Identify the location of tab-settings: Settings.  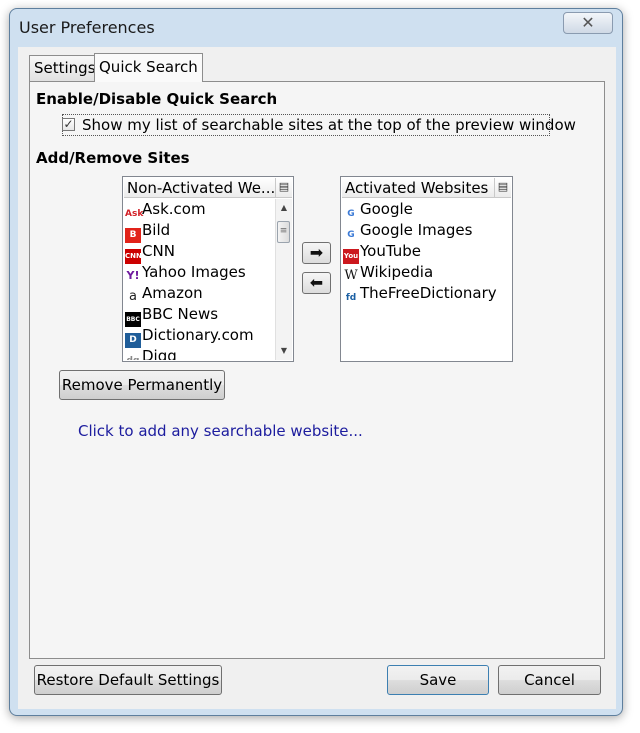
(65, 68).